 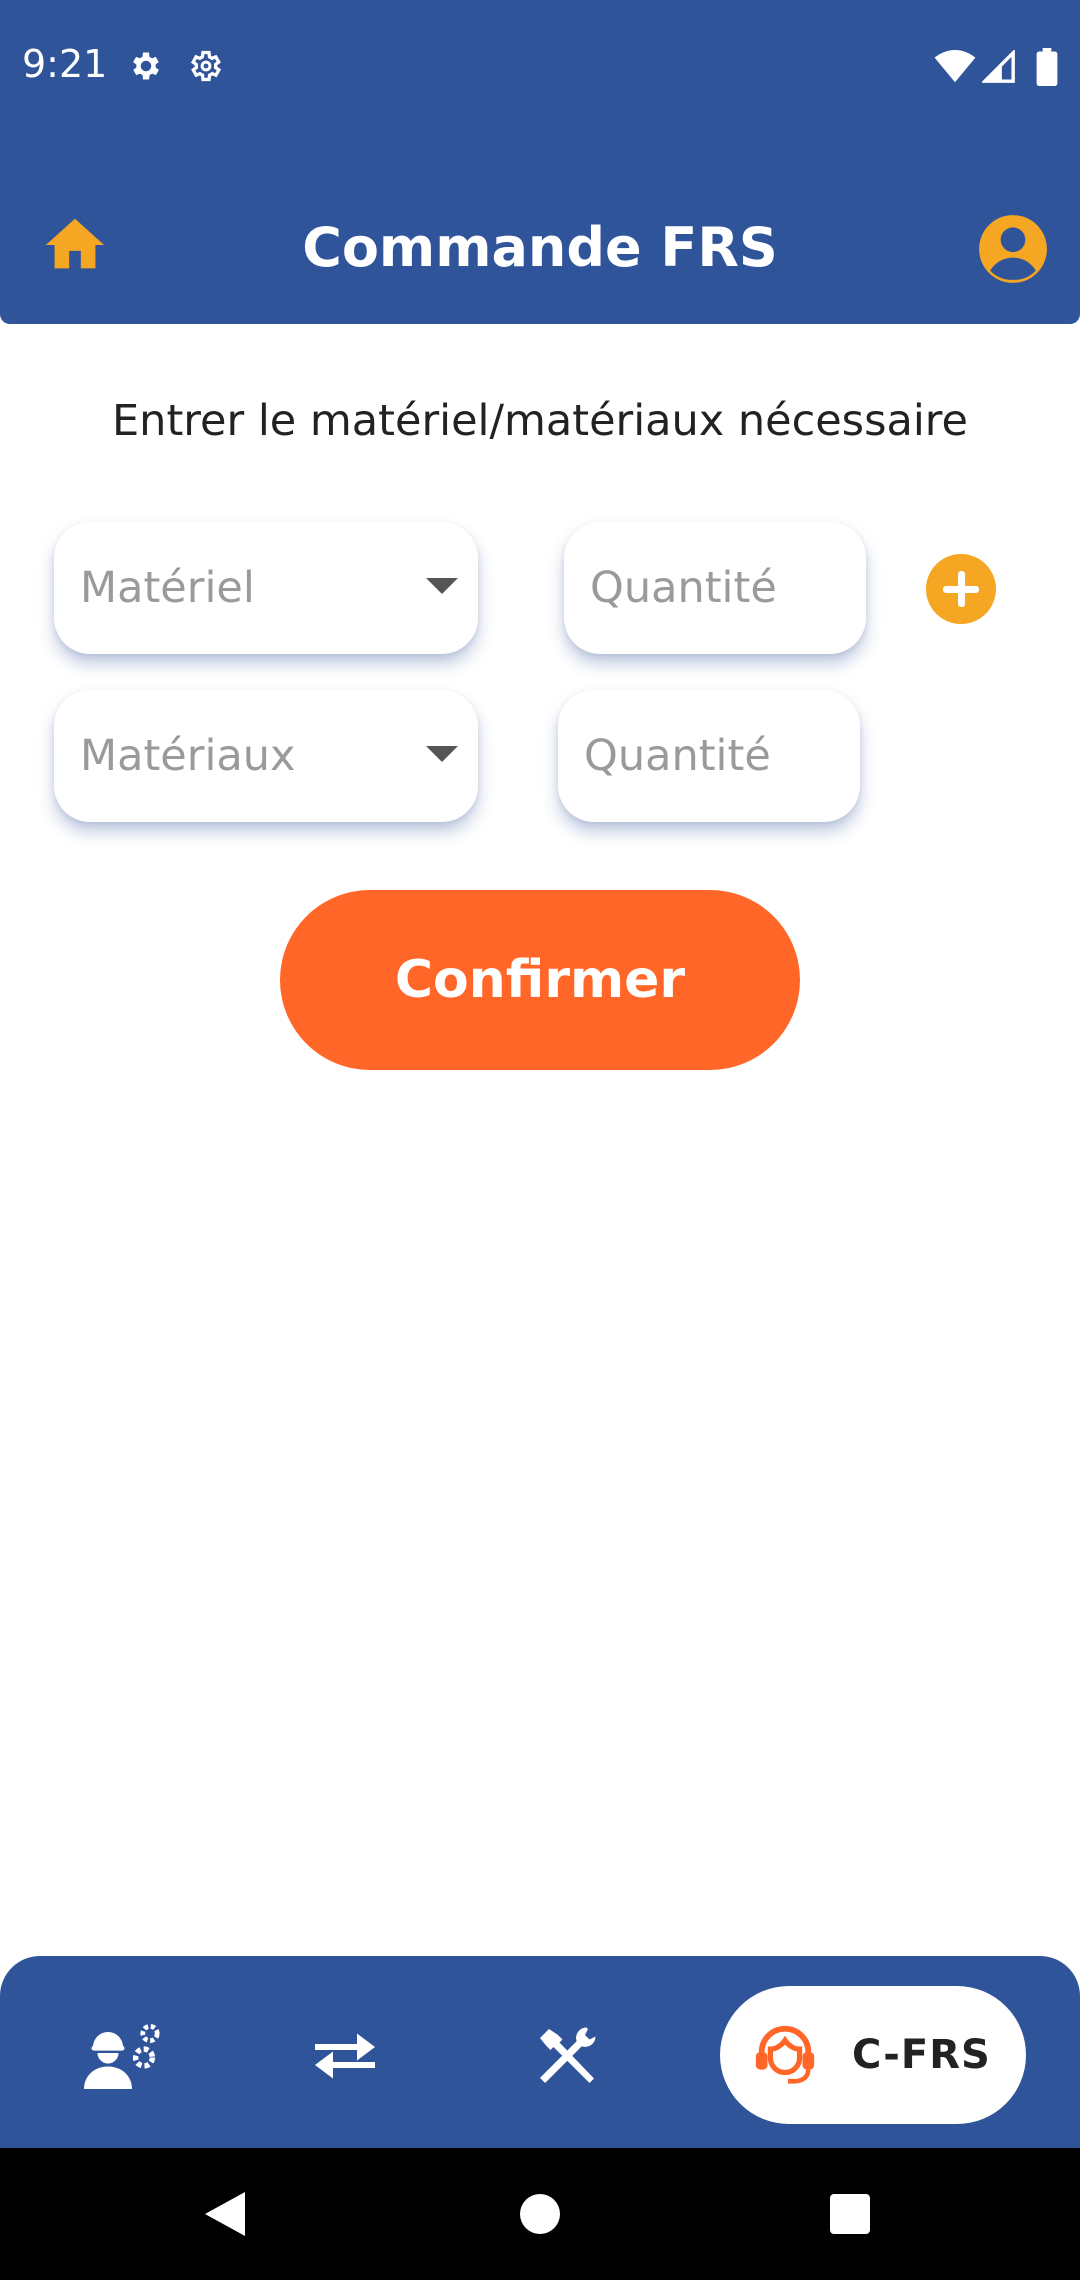 What do you see at coordinates (540, 162) in the screenshot?
I see `app-header: 9:21 Commande FRS` at bounding box center [540, 162].